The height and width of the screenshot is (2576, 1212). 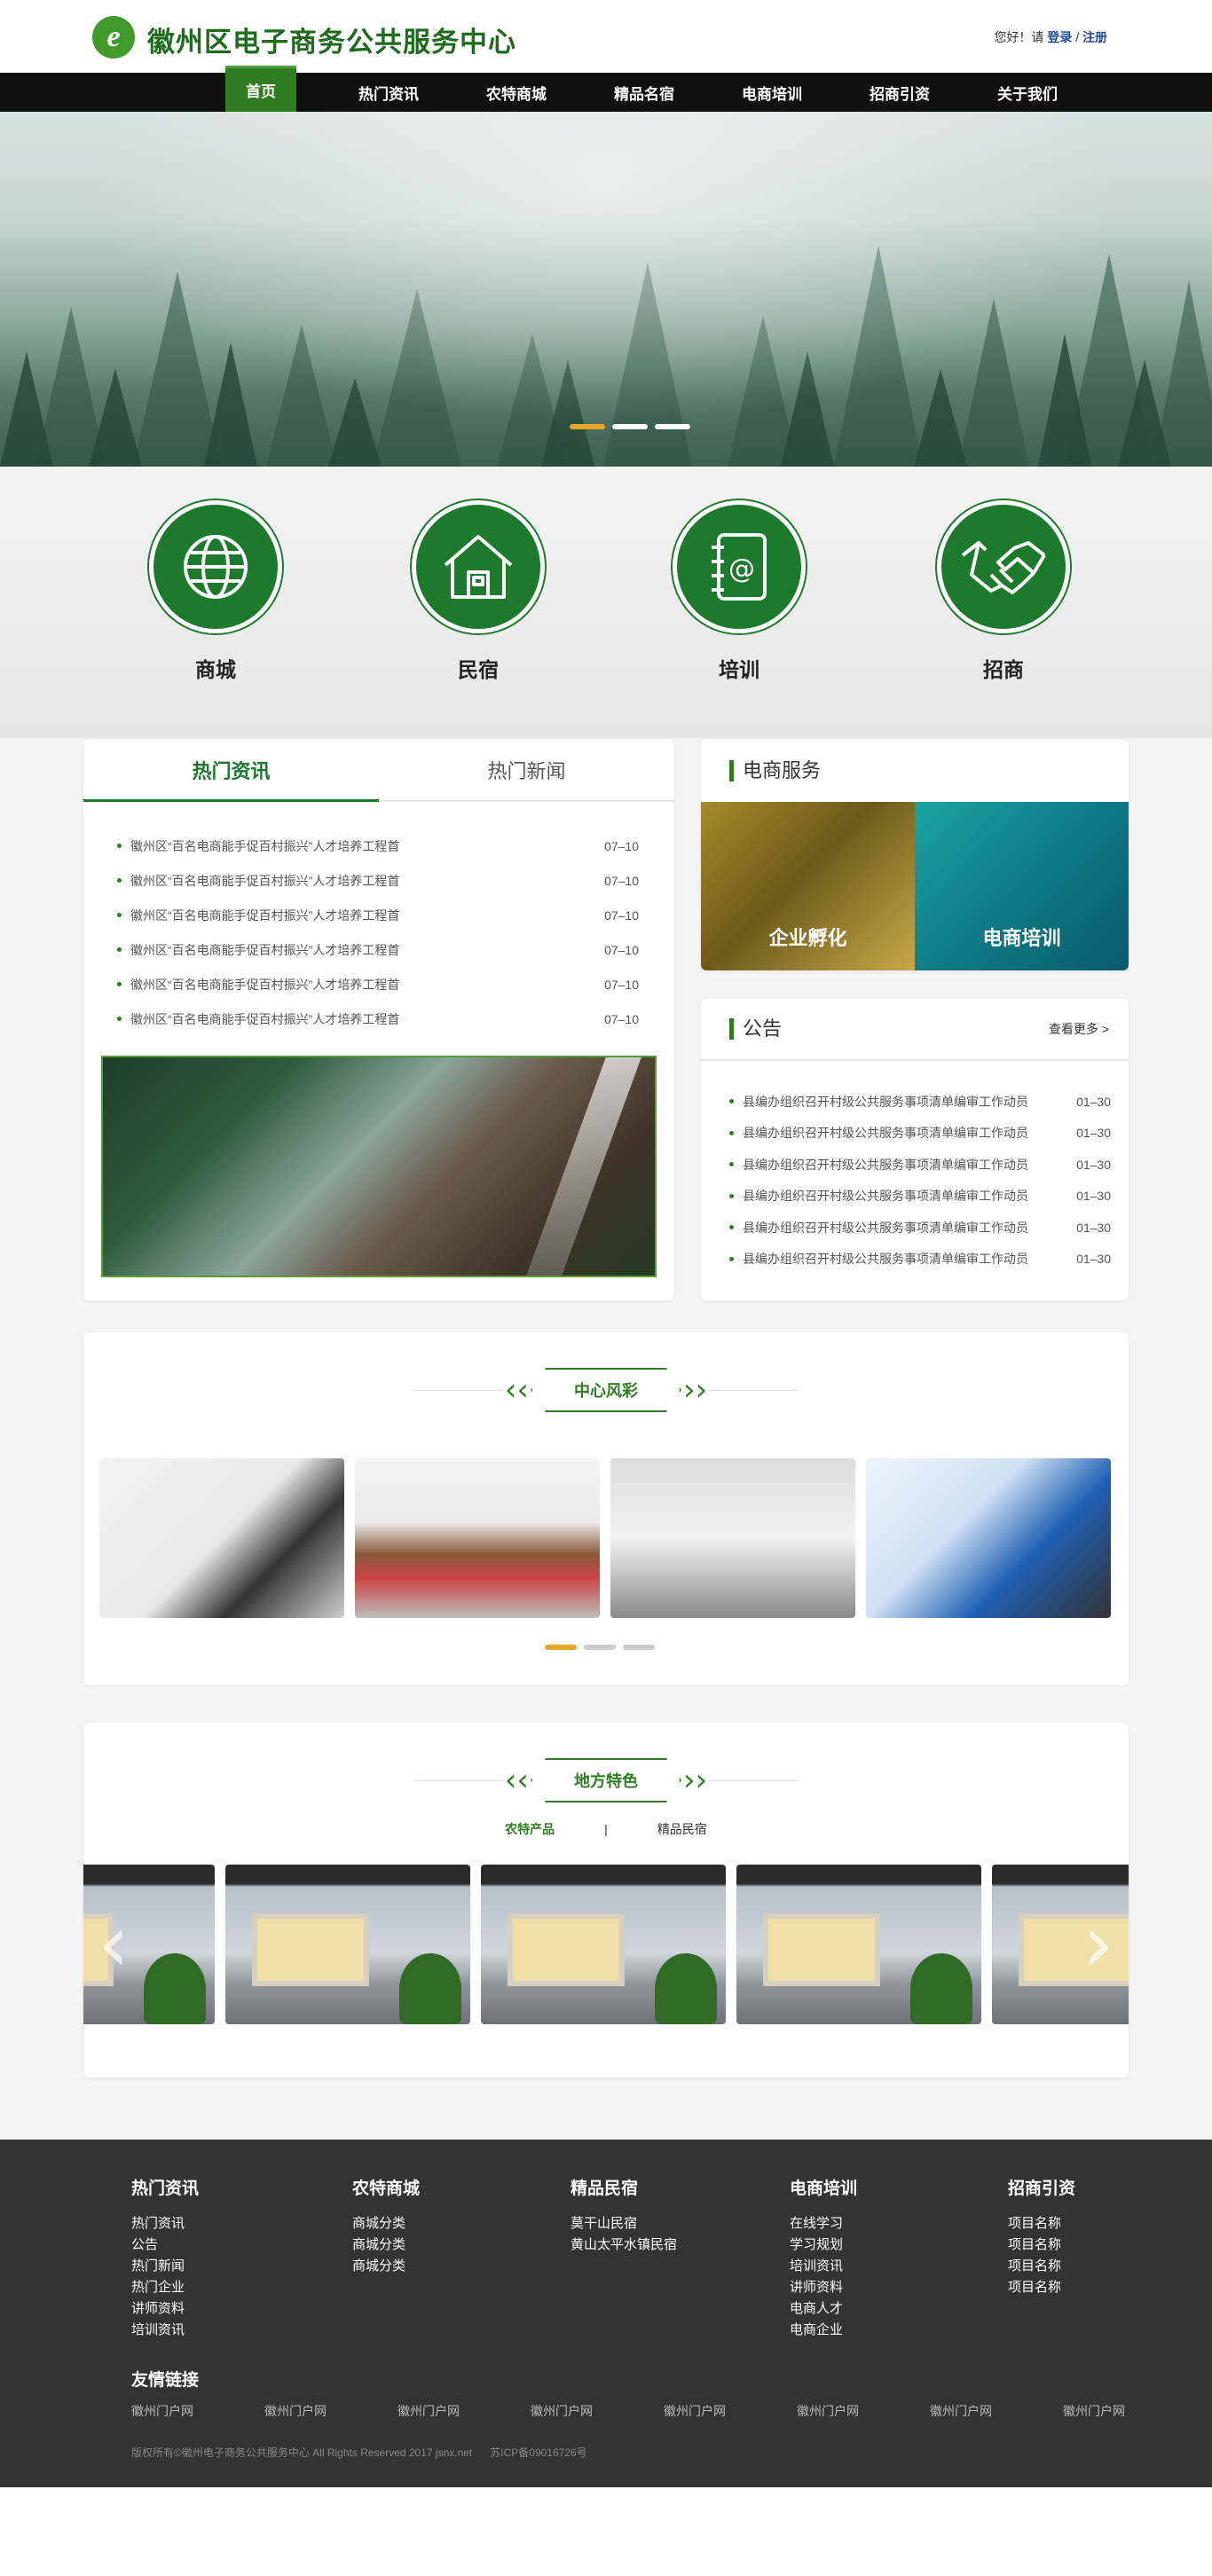 I want to click on tab-boutique-homestay: 精品民宿, so click(x=682, y=1829).